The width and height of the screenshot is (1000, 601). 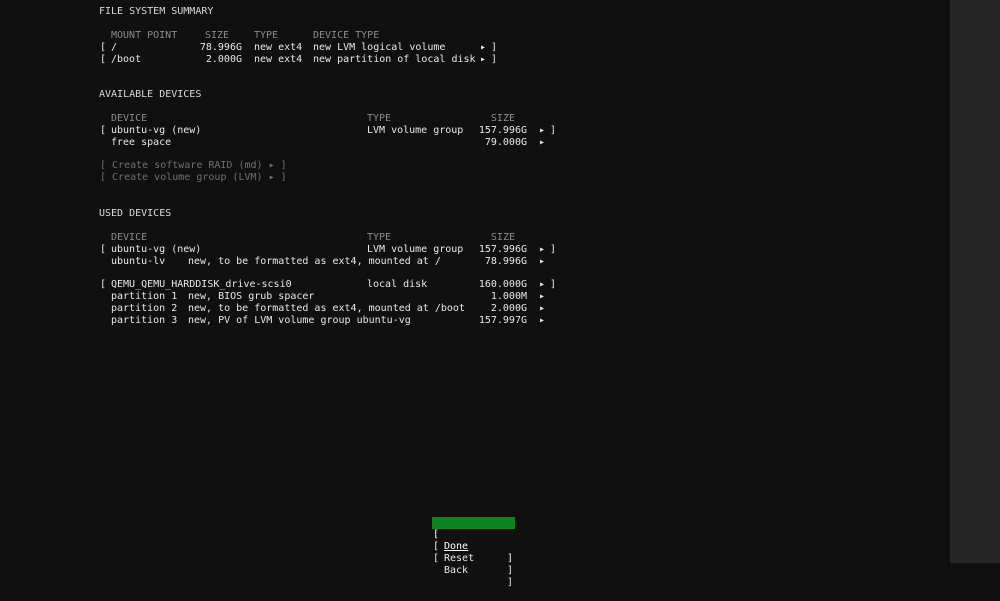 I want to click on reset-button: [ Reset ], so click(x=473, y=552).